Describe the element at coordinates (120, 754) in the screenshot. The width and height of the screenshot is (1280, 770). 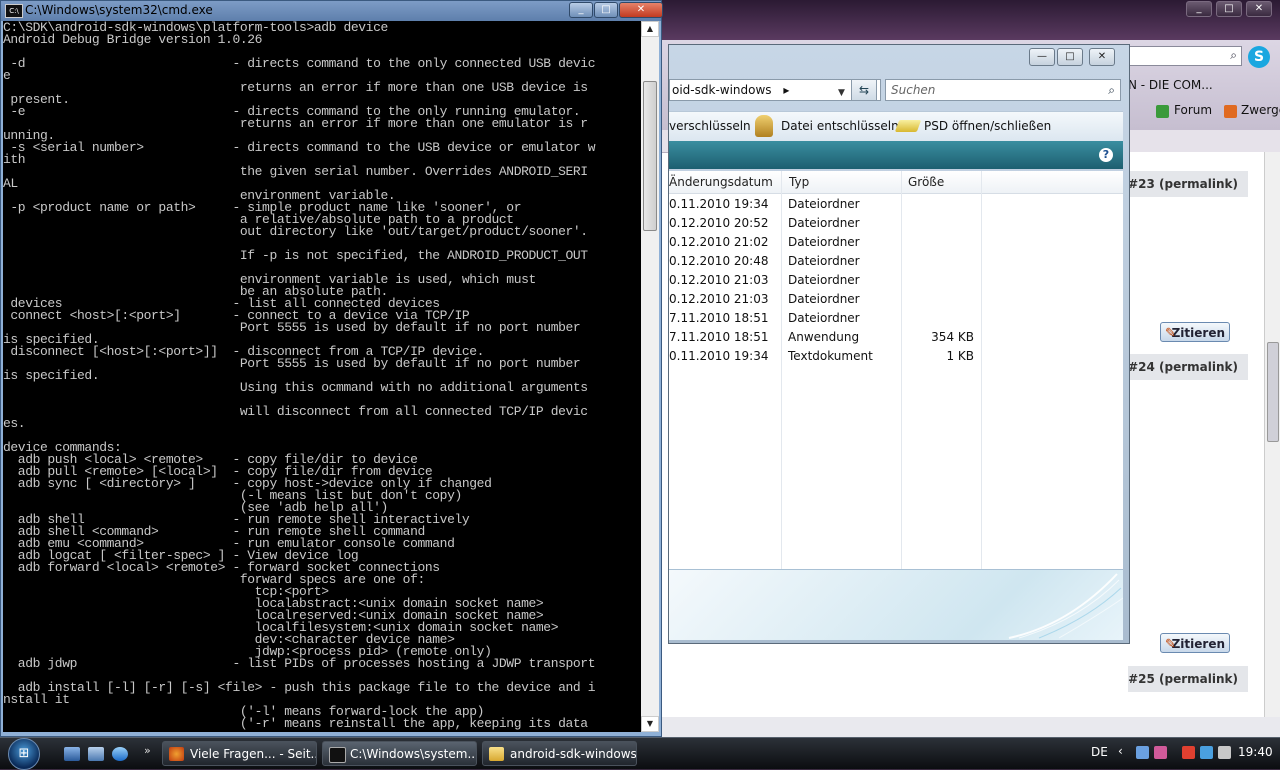
I see `internet-explorer-icon` at that location.